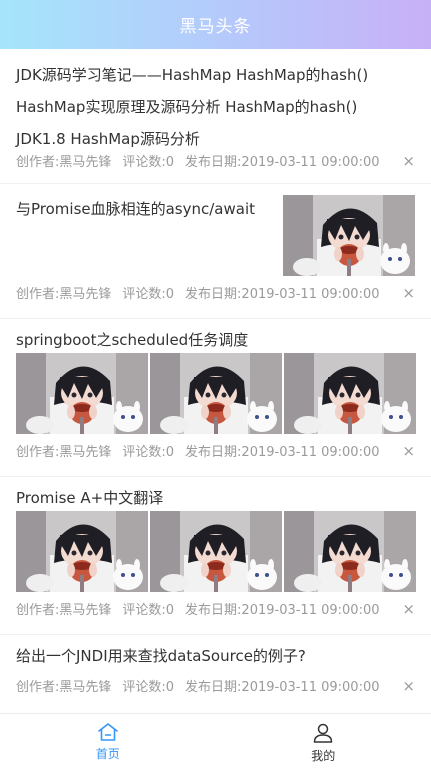 The width and height of the screenshot is (431, 770). Describe the element at coordinates (108, 742) in the screenshot. I see `tab-home: 首页` at that location.